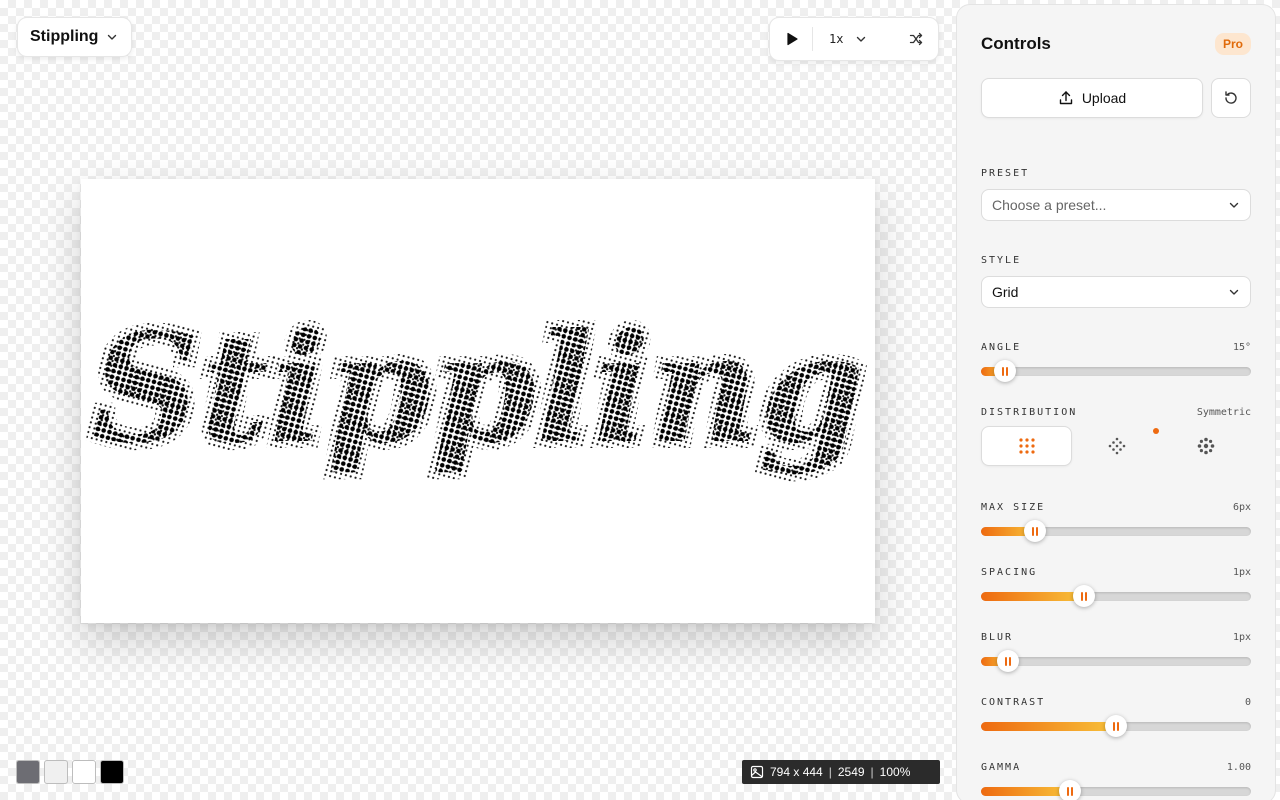  I want to click on image-info-bar: 794 x 444 | 2549 | 100%, so click(841, 772).